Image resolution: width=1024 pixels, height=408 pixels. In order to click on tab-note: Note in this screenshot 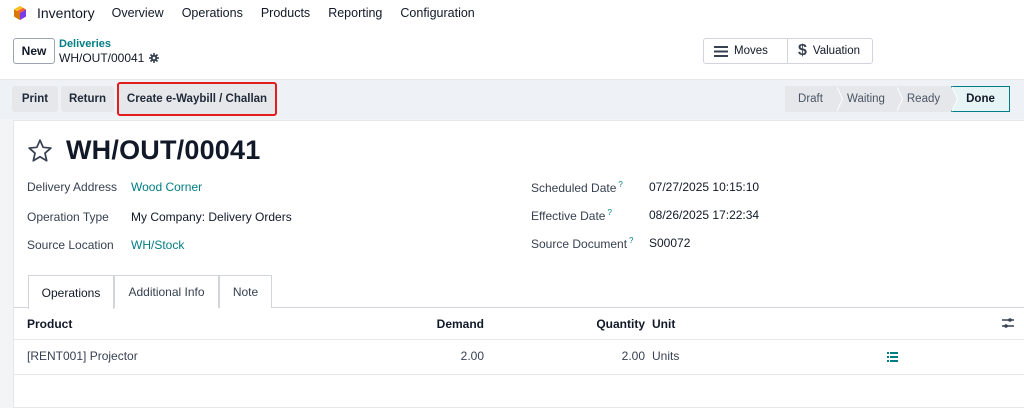, I will do `click(245, 291)`.